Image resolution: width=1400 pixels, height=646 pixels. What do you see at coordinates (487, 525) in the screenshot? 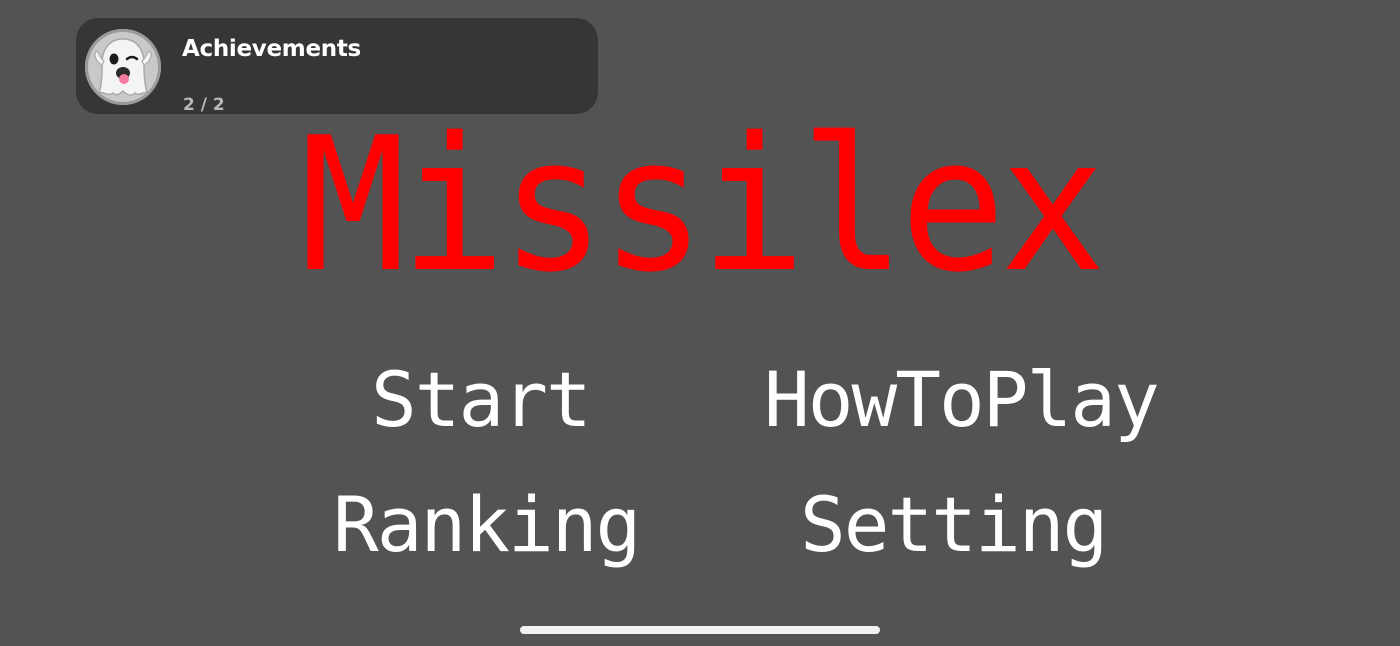
I see `ranking-button: Ranking` at bounding box center [487, 525].